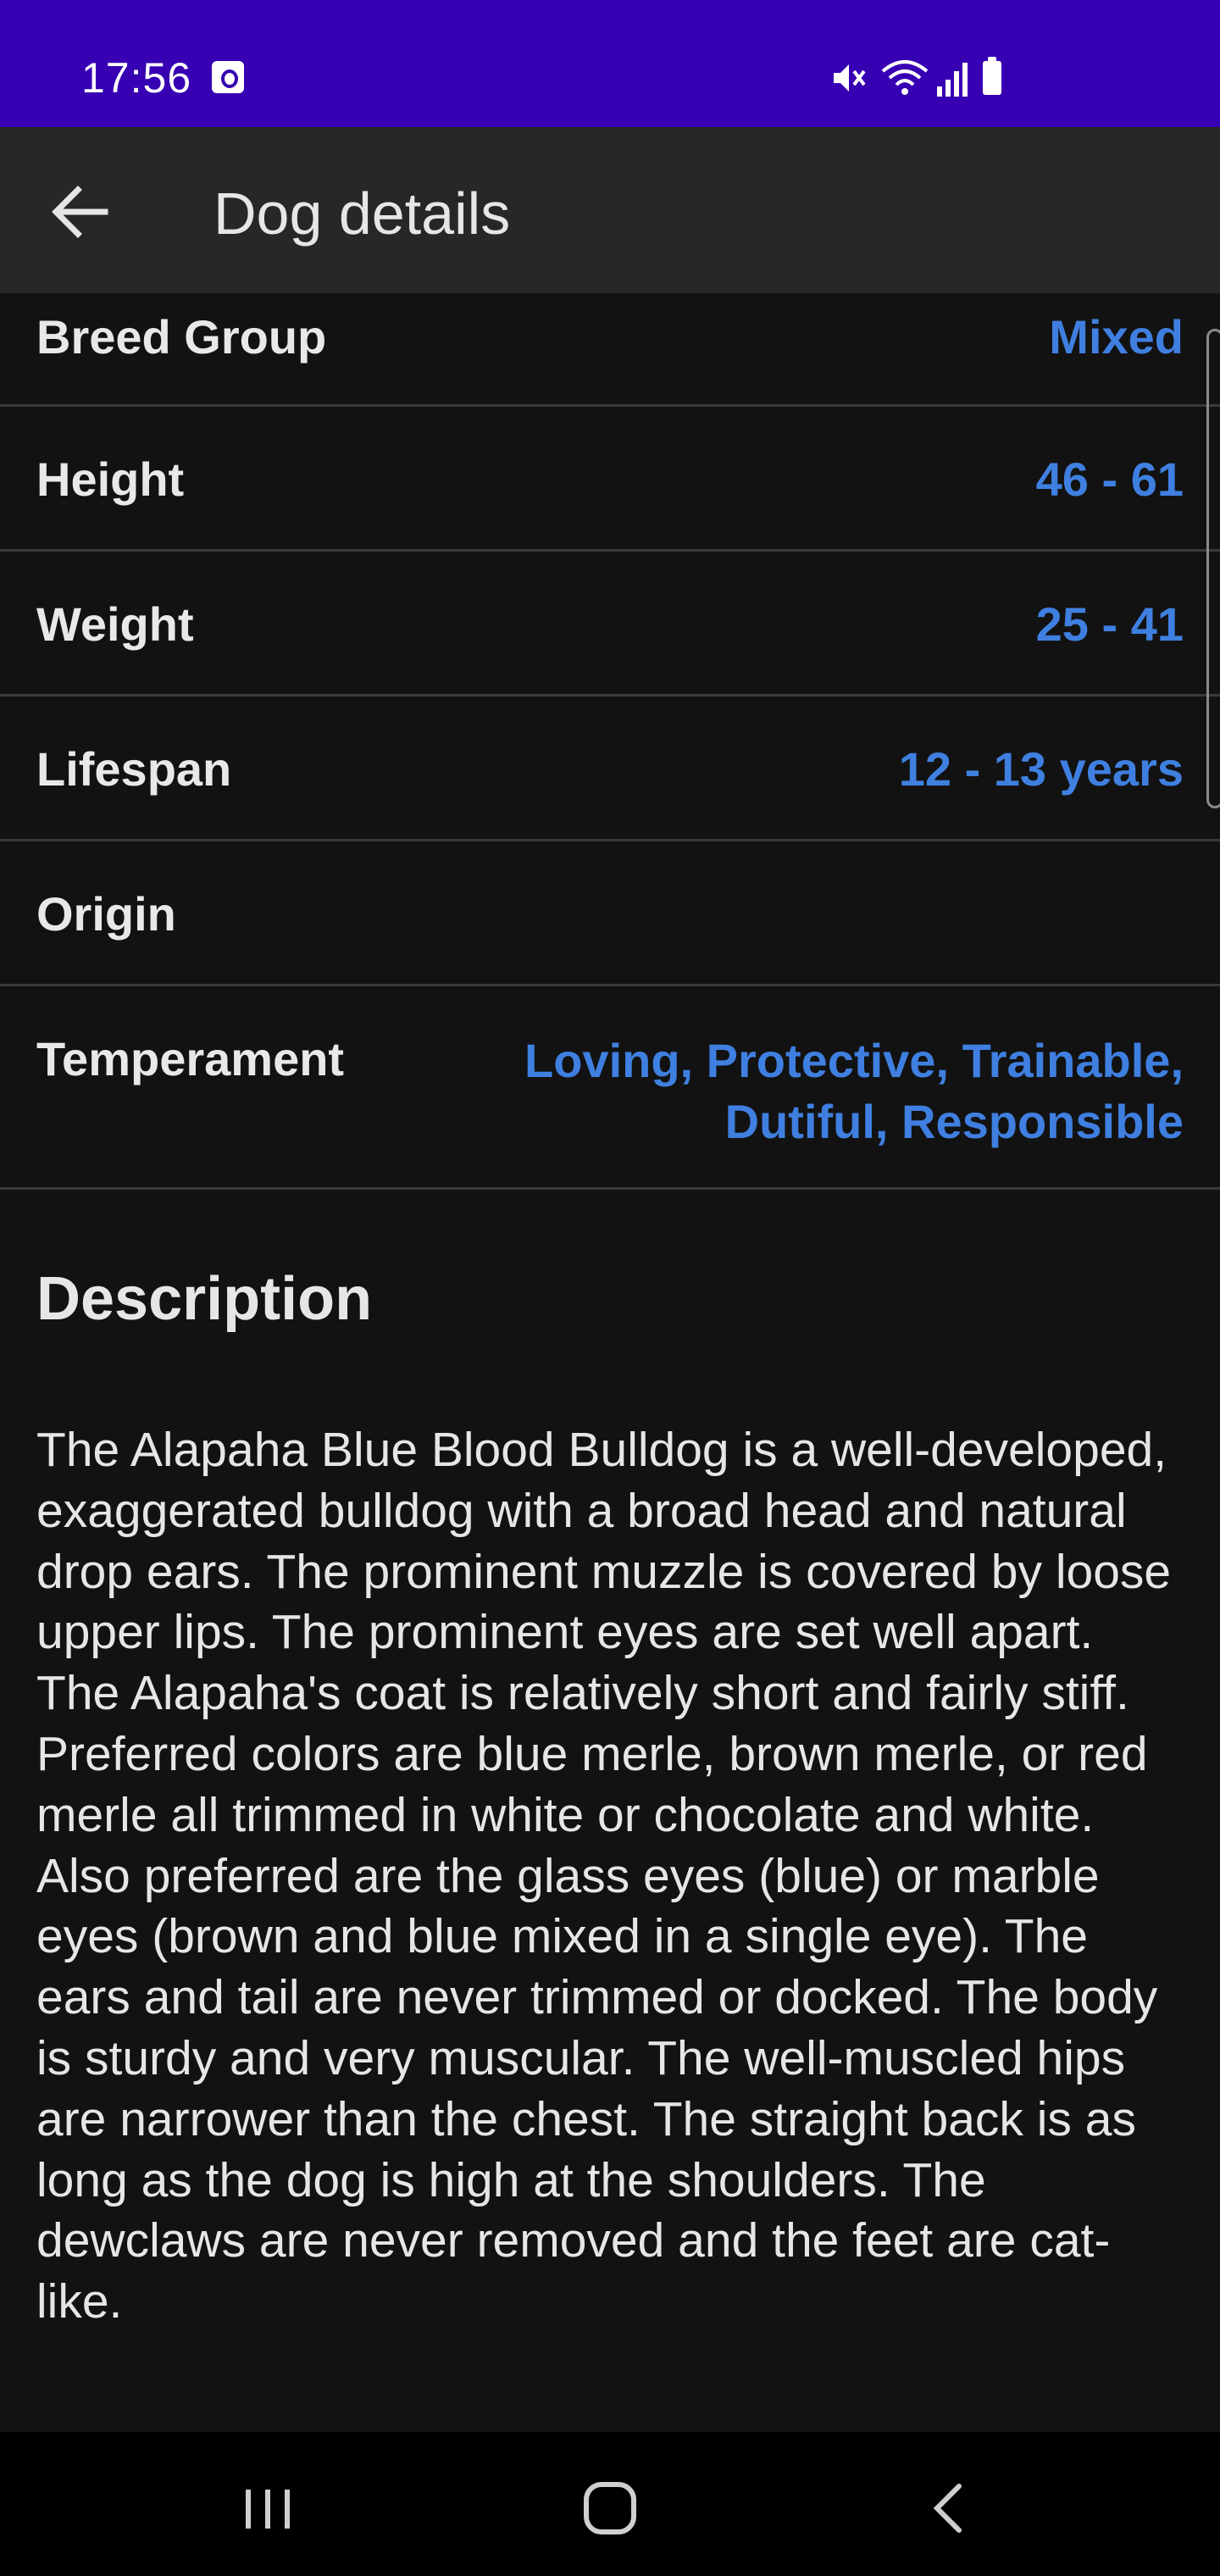 Image resolution: width=1220 pixels, height=2576 pixels. I want to click on navigation-bar, so click(610, 2504).